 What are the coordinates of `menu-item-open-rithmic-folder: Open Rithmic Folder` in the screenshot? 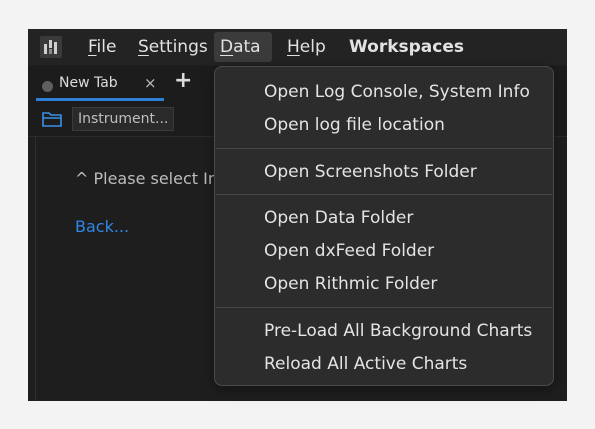 It's located at (350, 284).